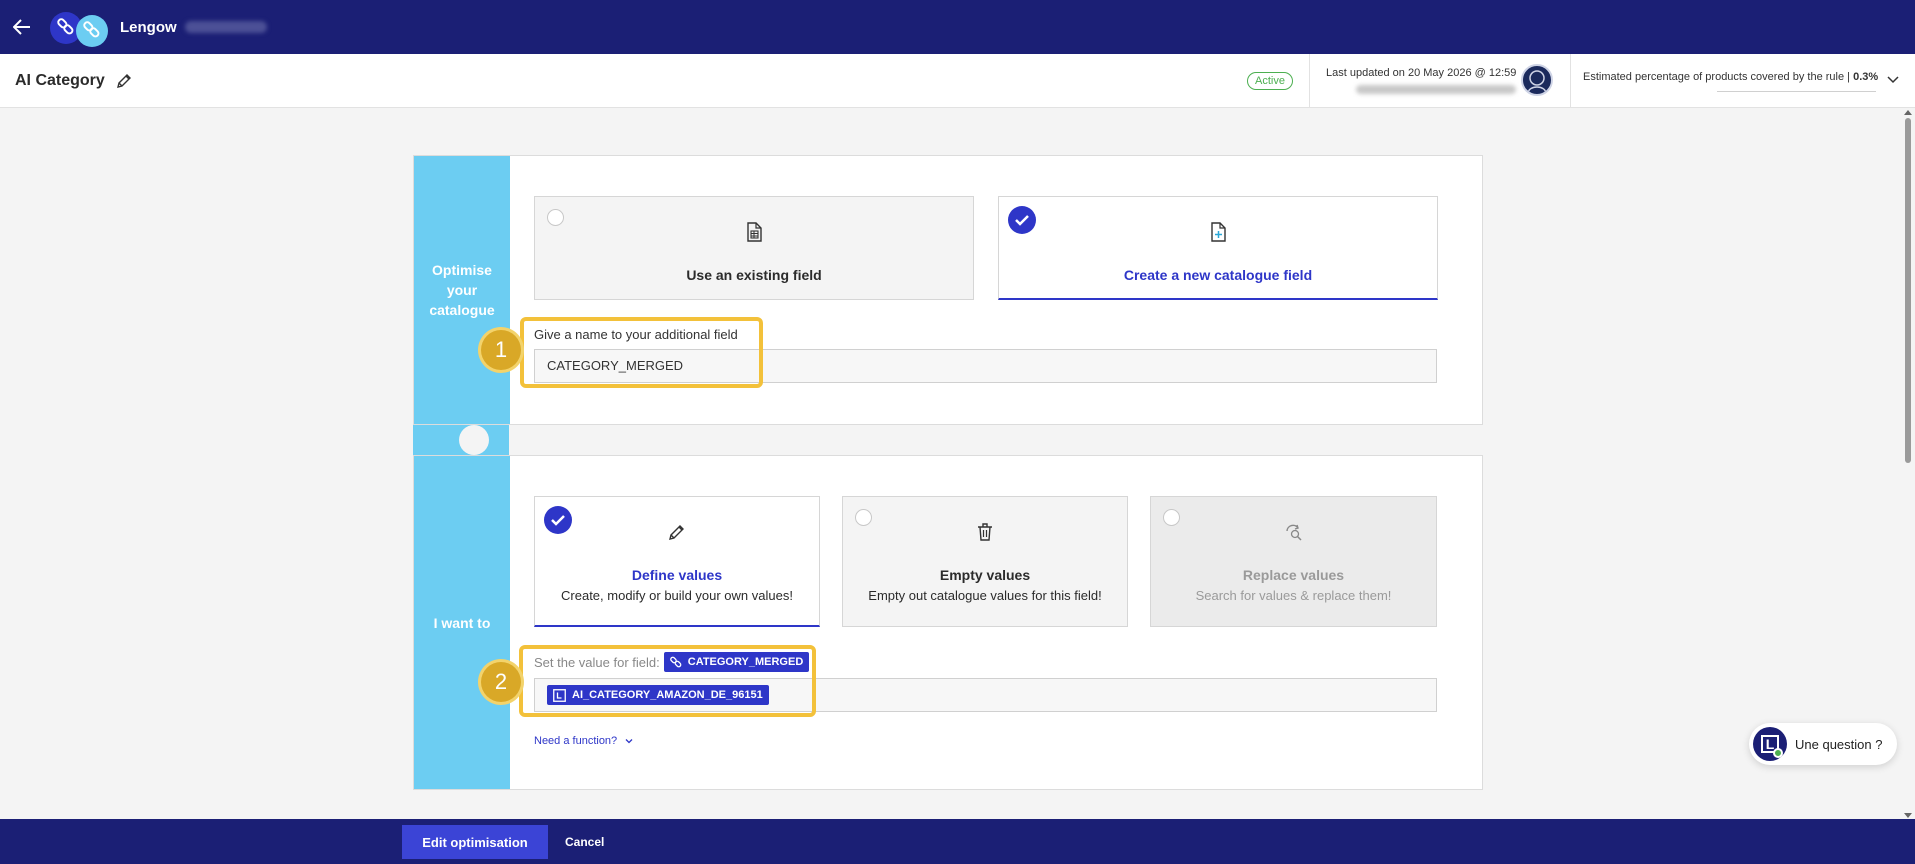  Describe the element at coordinates (1293, 532) in the screenshot. I see `replace-icon` at that location.